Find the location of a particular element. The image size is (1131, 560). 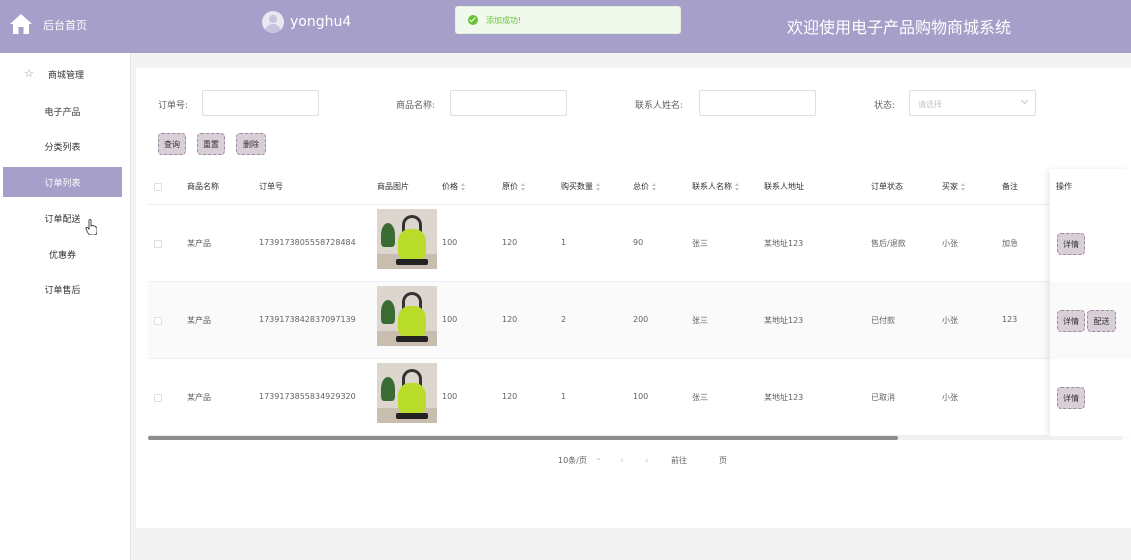

page-size-select: 10条/页 is located at coordinates (572, 460).